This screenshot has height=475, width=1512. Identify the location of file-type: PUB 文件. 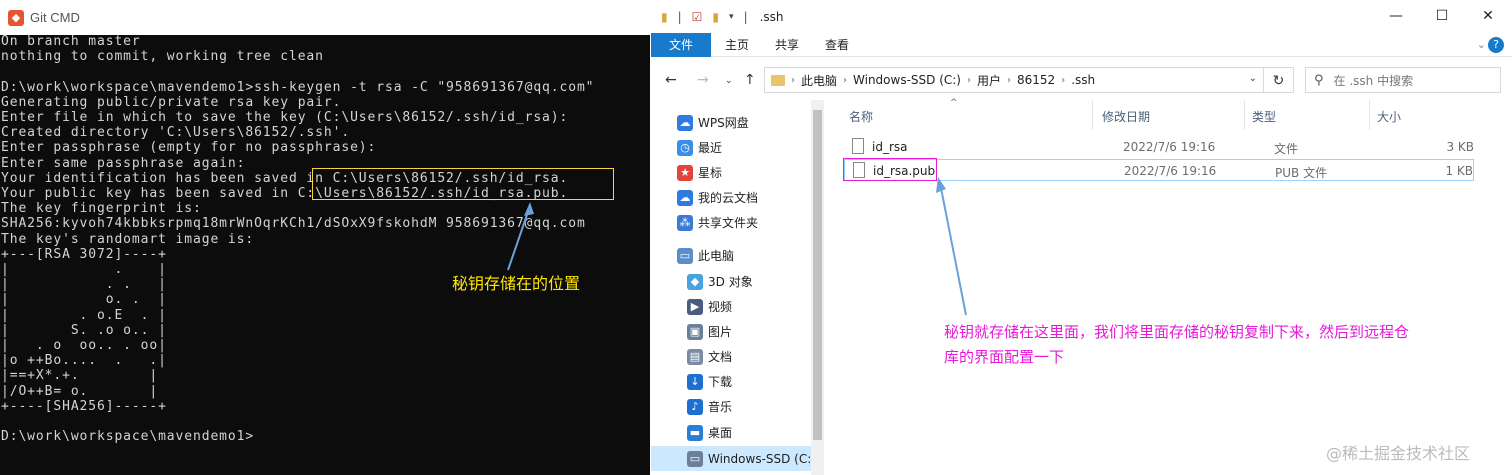
(1301, 173).